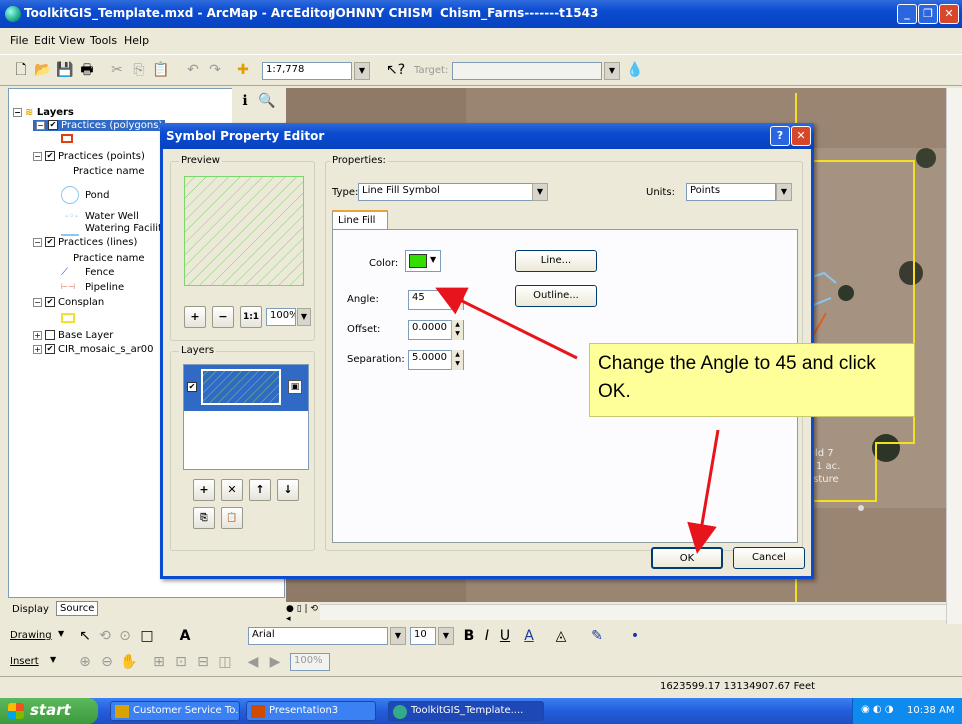 The height and width of the screenshot is (724, 962). Describe the element at coordinates (246, 417) in the screenshot. I see `symbol-layers-list: ✔ ▣` at that location.